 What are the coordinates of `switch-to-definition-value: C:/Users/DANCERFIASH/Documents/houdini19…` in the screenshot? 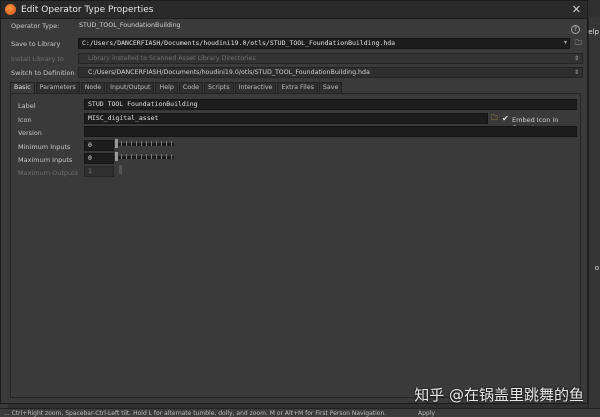 It's located at (229, 72).